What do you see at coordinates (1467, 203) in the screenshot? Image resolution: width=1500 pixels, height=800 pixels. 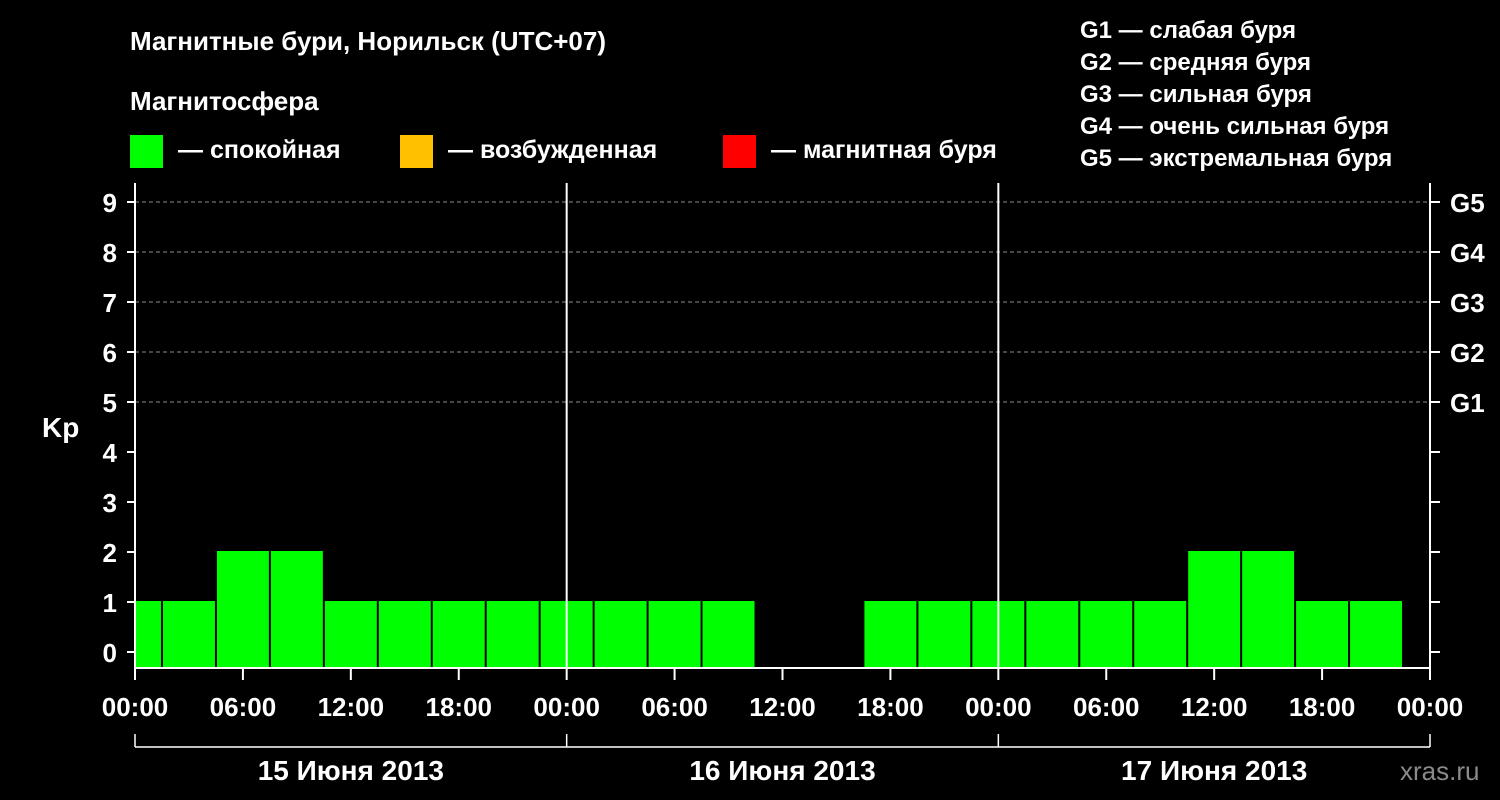 I see `storm-level-label-G5: G5` at bounding box center [1467, 203].